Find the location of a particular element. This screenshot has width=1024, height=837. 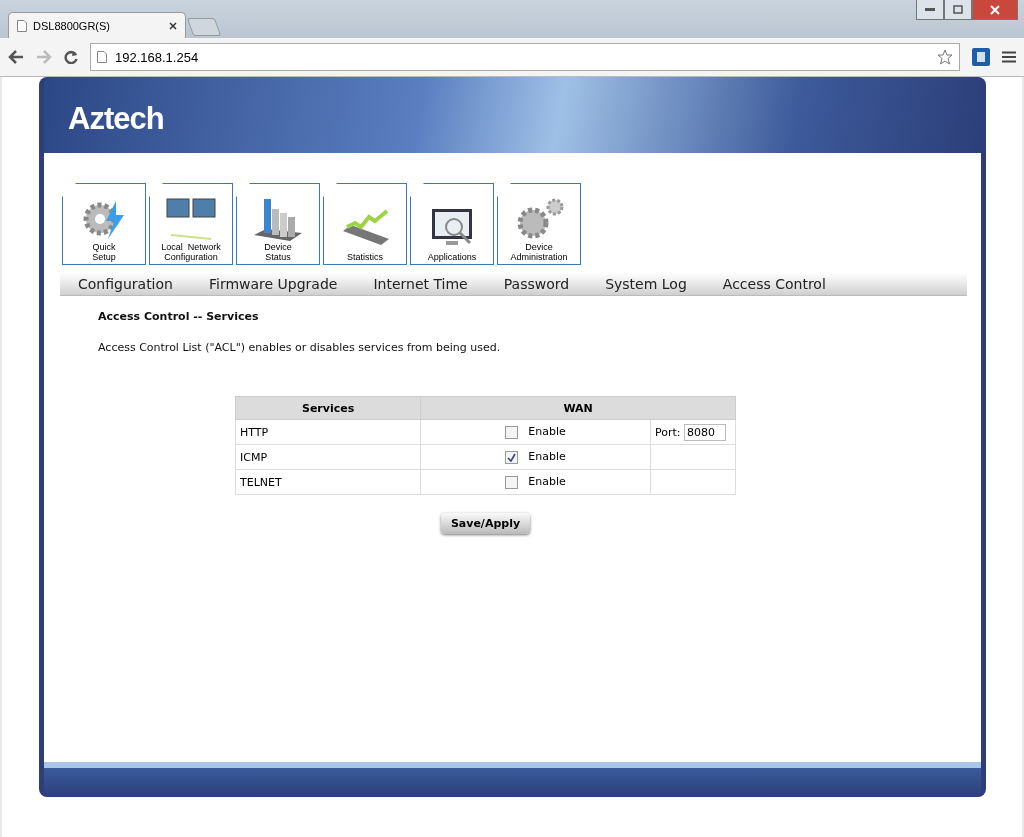

maximize-icon is located at coordinates (958, 9).